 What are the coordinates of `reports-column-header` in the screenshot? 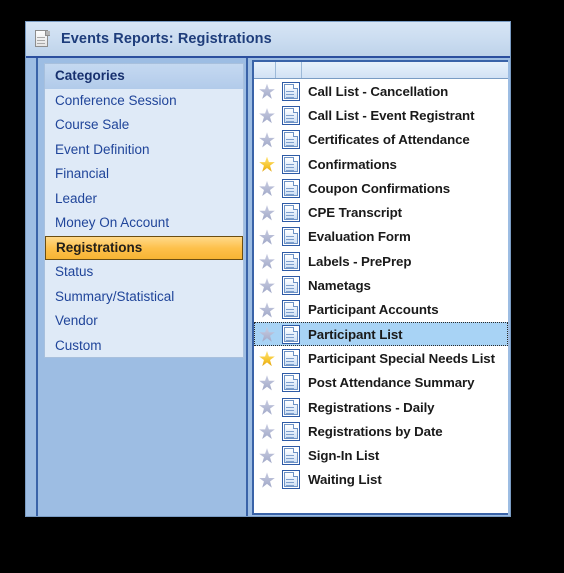 It's located at (381, 70).